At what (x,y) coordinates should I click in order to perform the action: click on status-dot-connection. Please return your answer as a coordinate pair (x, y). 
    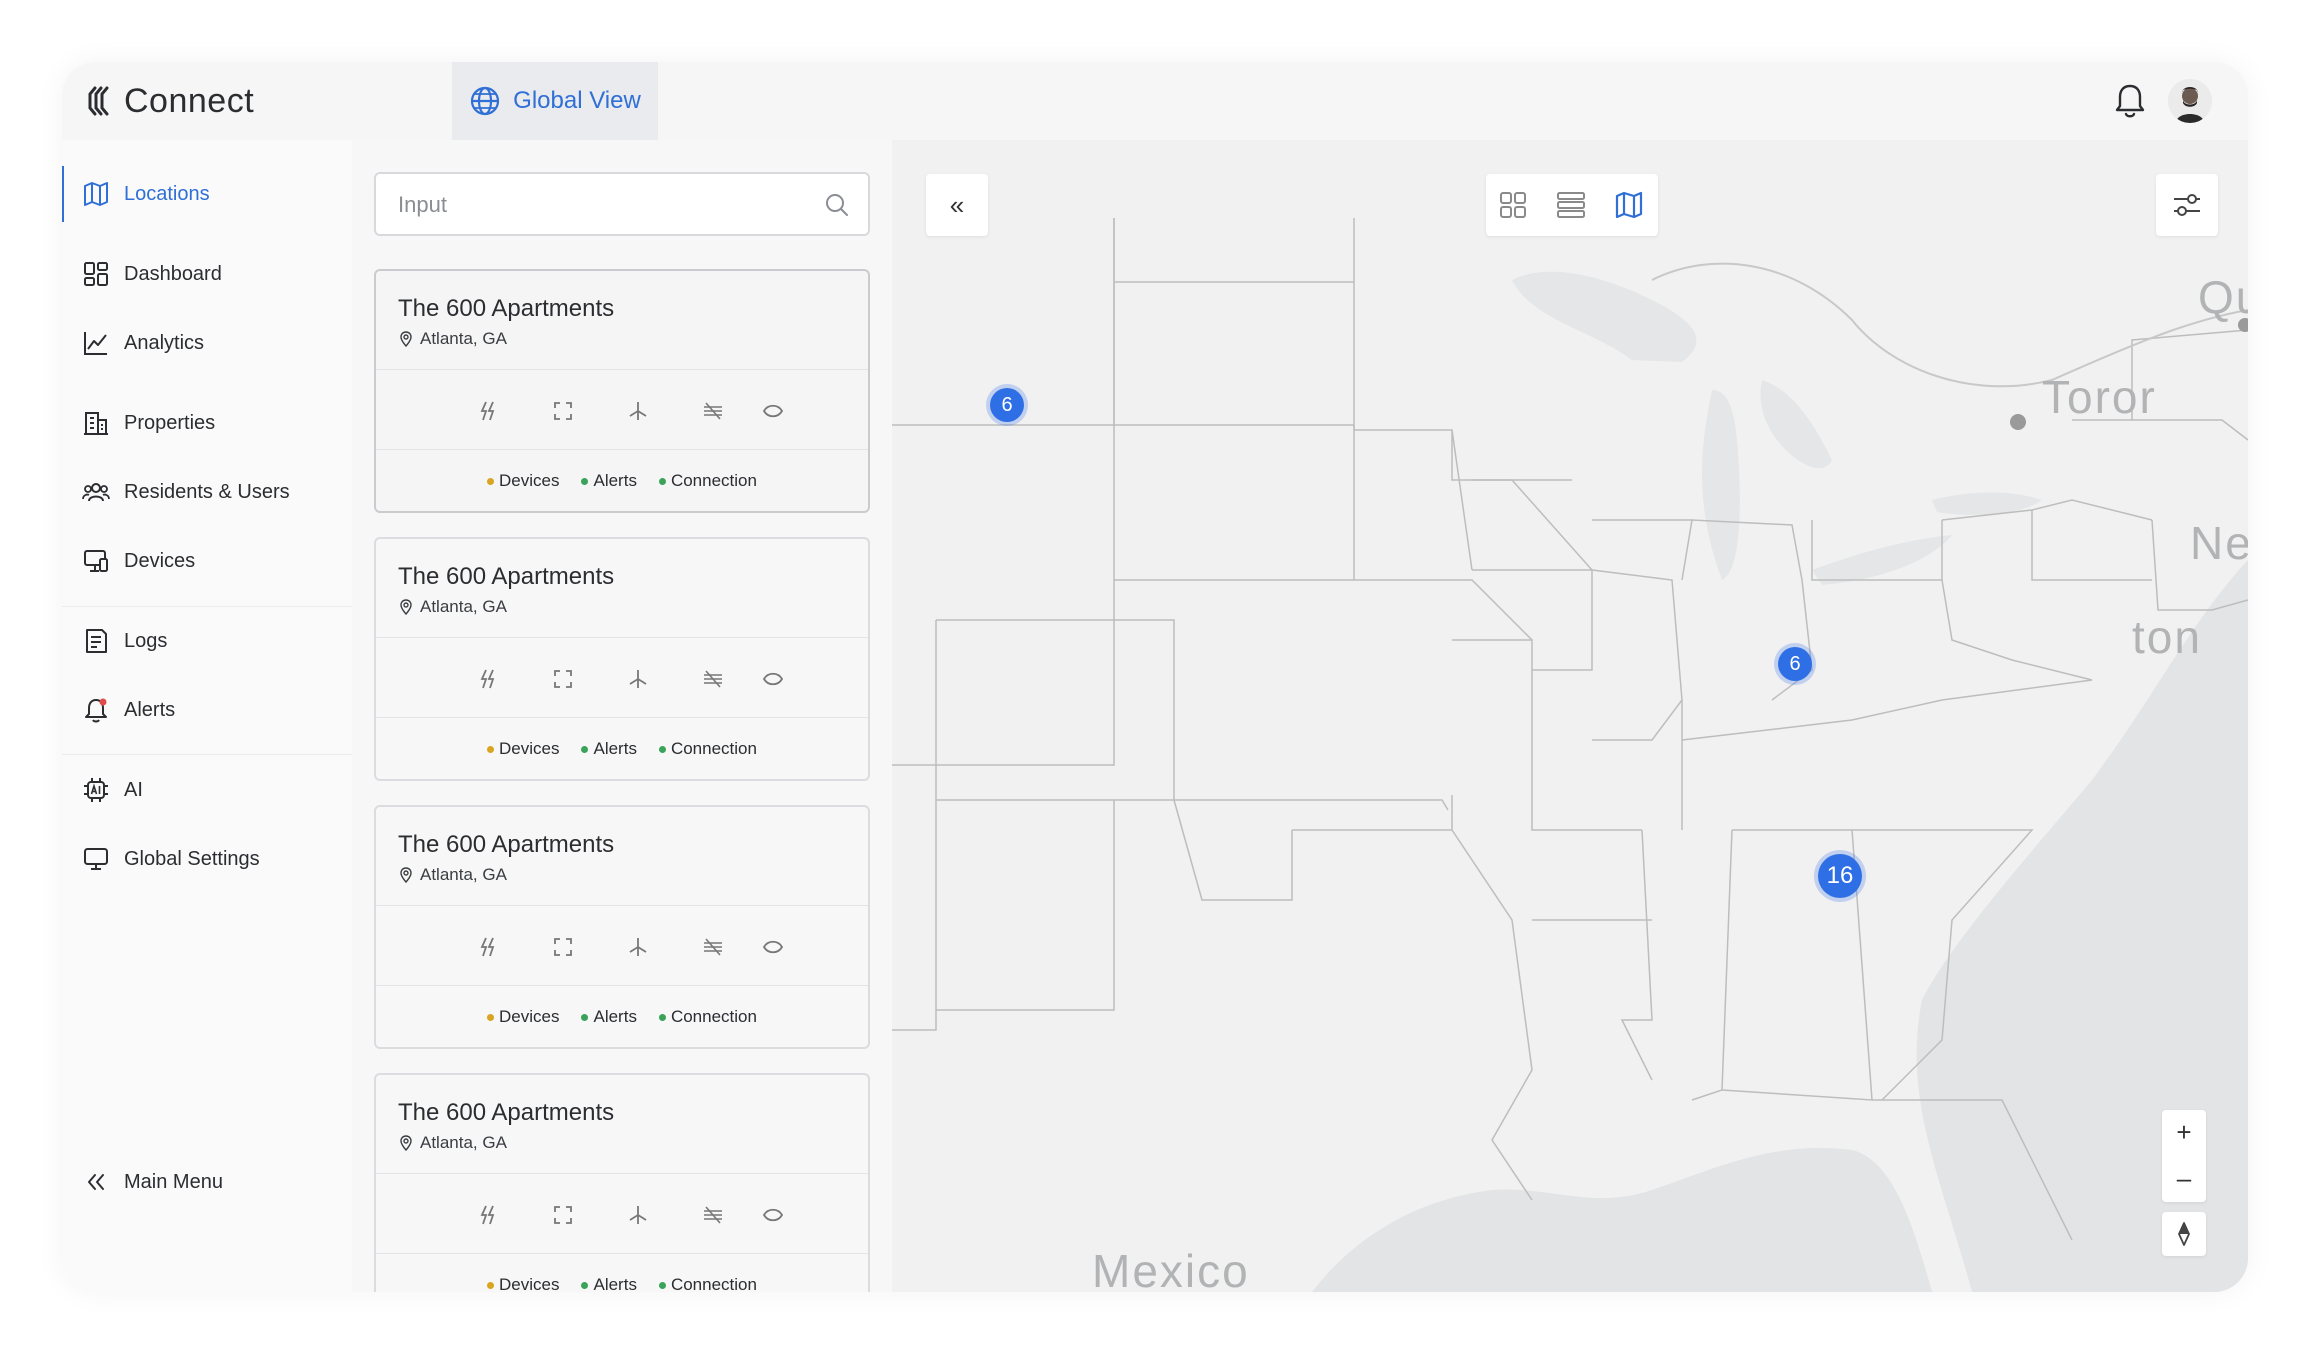
    Looking at the image, I should click on (662, 749).